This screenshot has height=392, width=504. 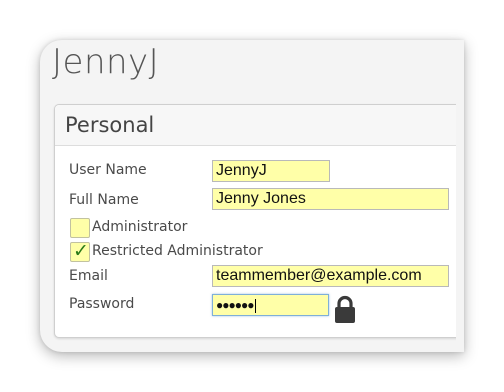 I want to click on page-title: JennyJ, so click(x=106, y=62).